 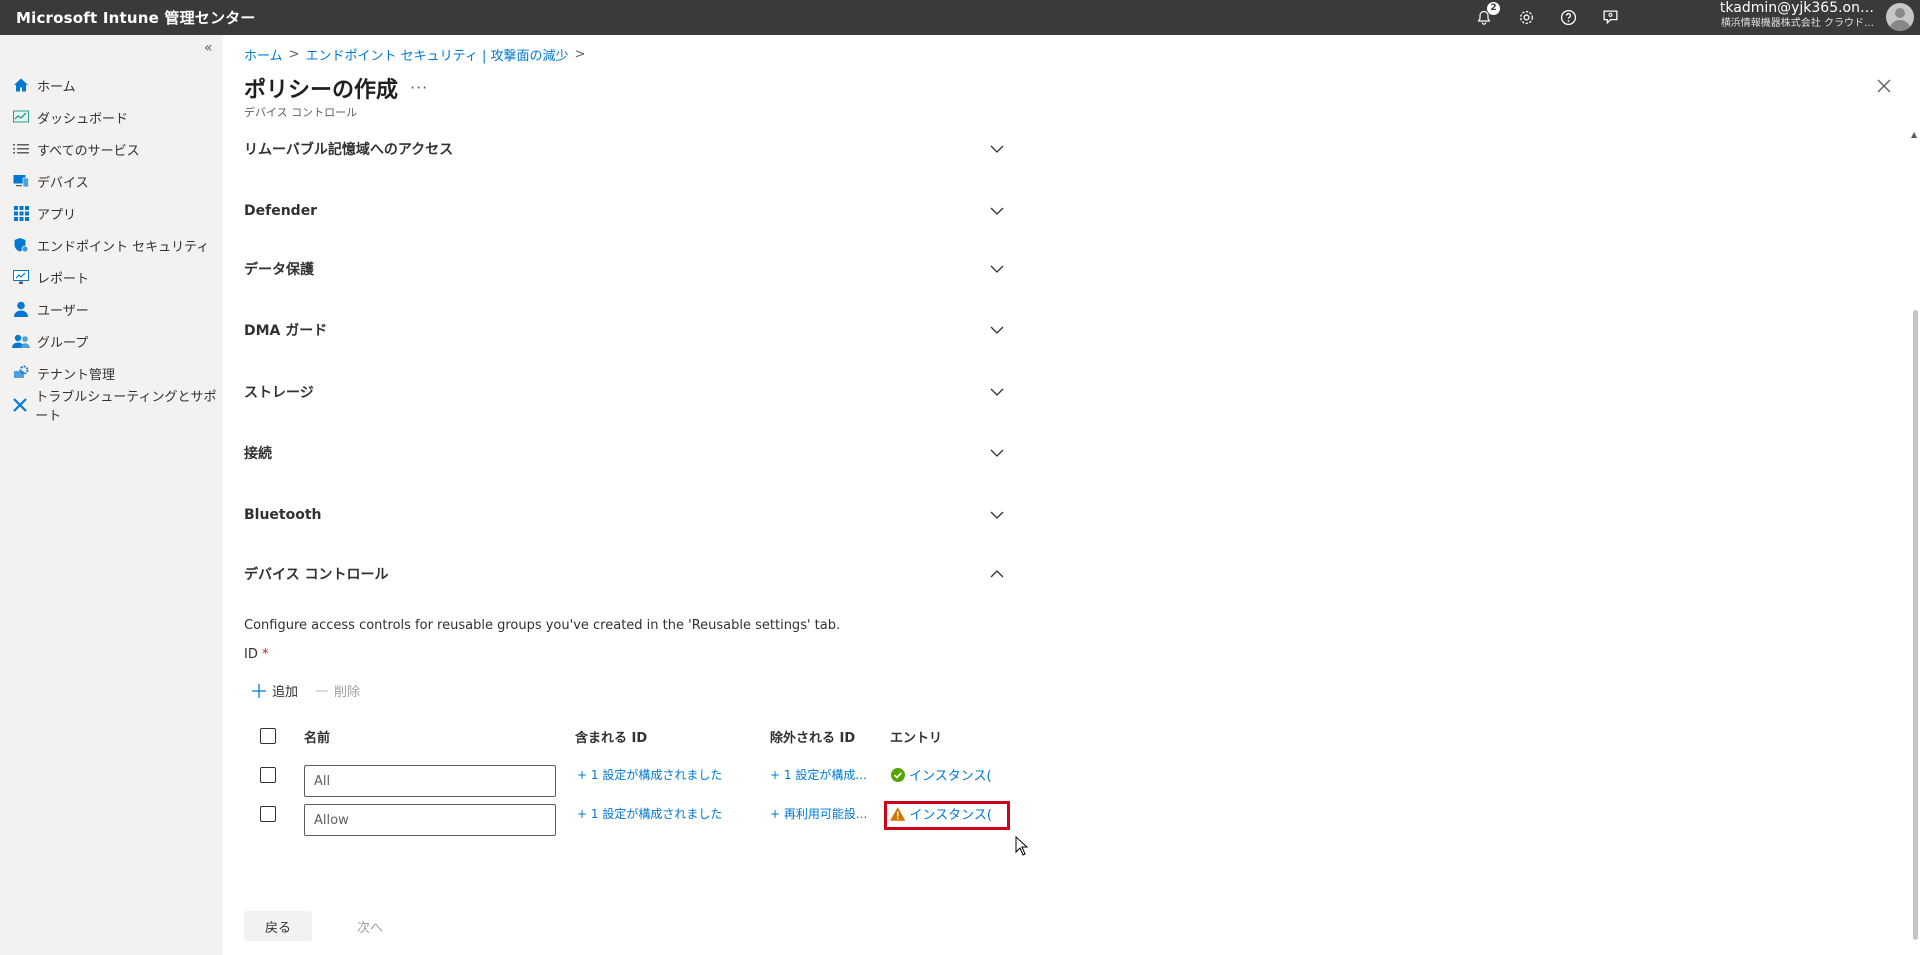 I want to click on page-subtitle: デバイス コントロール, so click(x=301, y=112).